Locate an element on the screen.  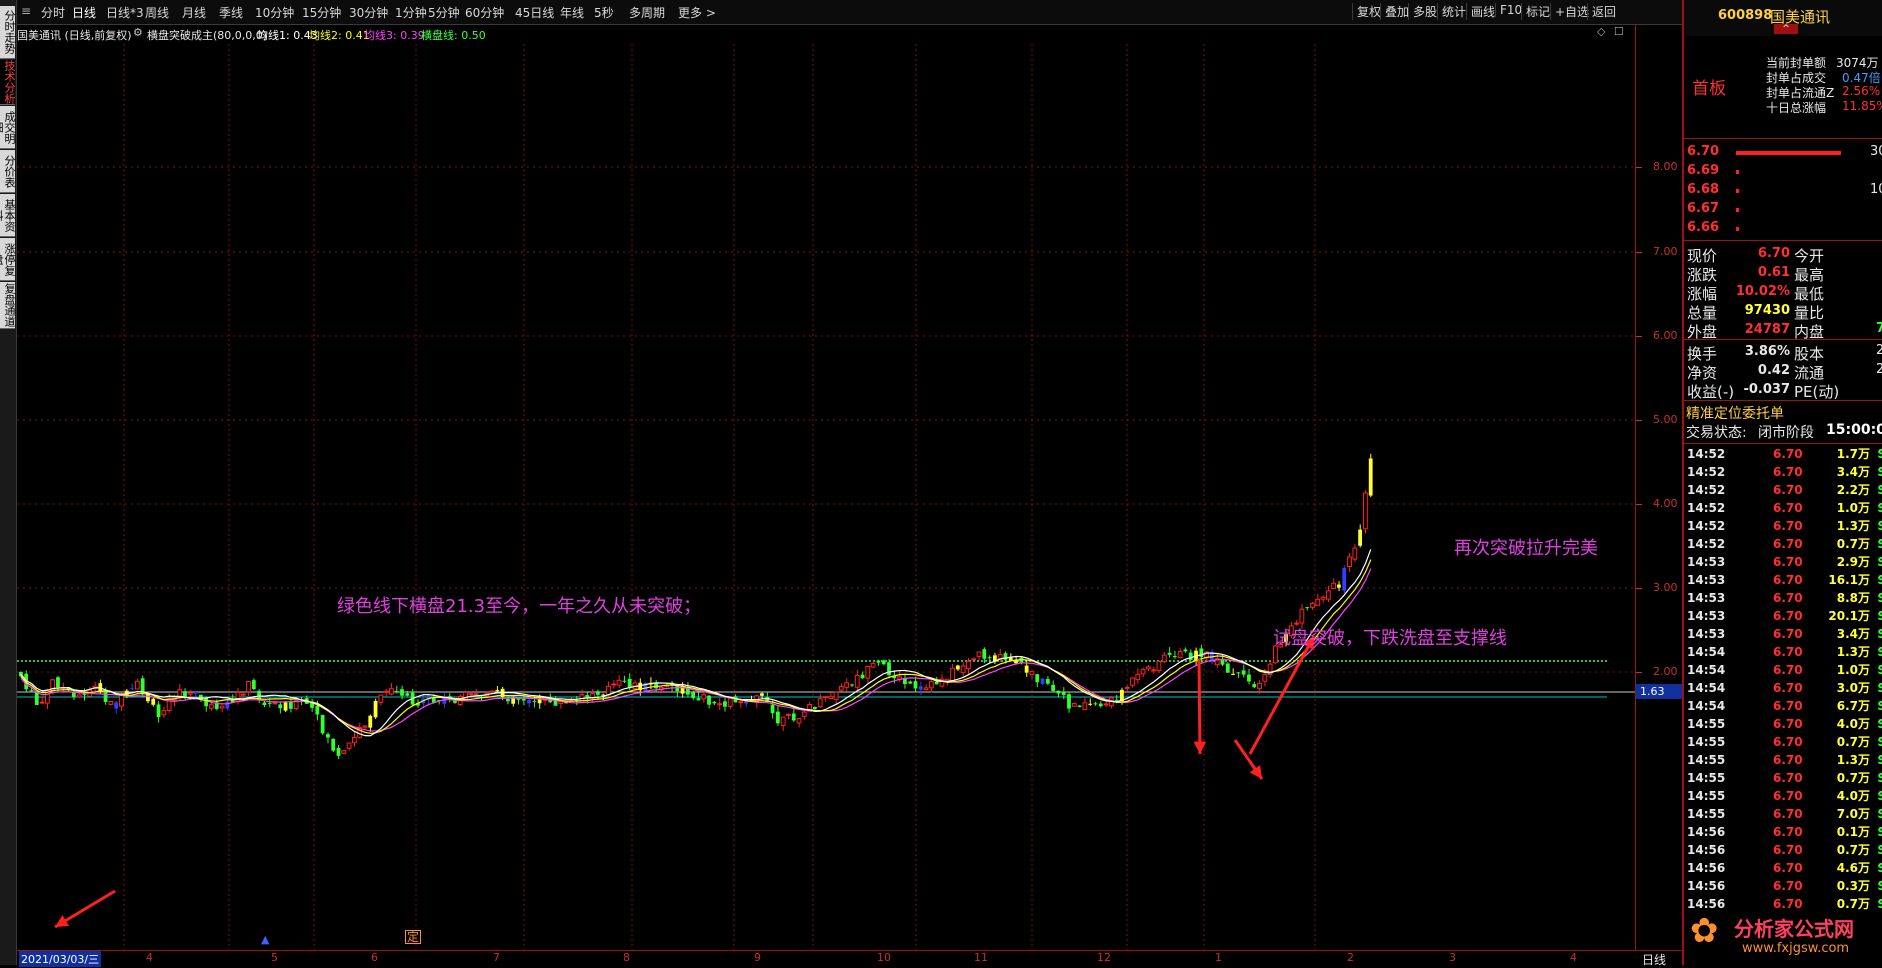
period-tab-7: 15分钟 is located at coordinates (321, 12).